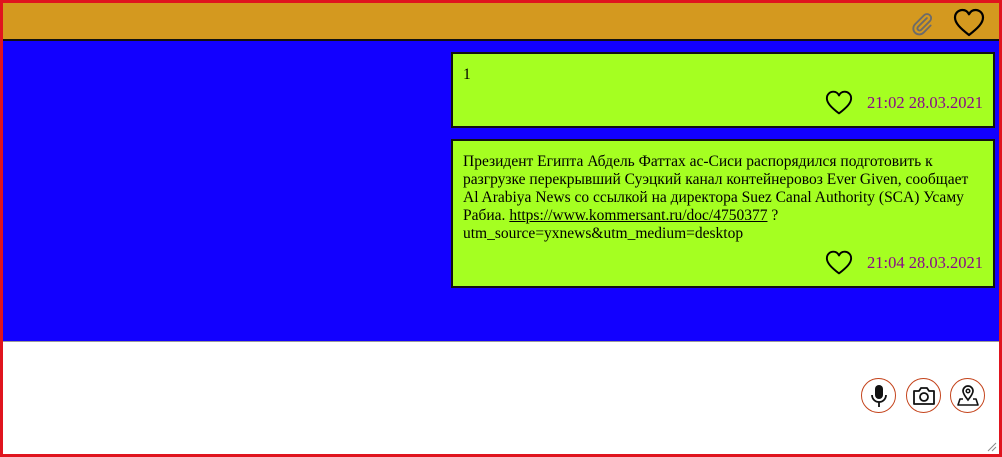  I want to click on camera-button, so click(923, 395).